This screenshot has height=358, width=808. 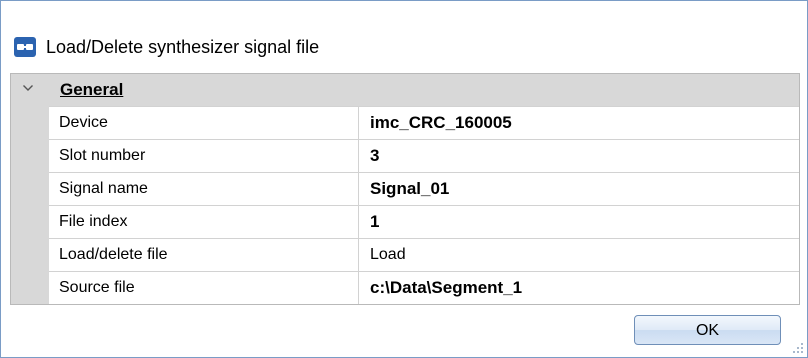 I want to click on property-name: Signal name, so click(x=204, y=189).